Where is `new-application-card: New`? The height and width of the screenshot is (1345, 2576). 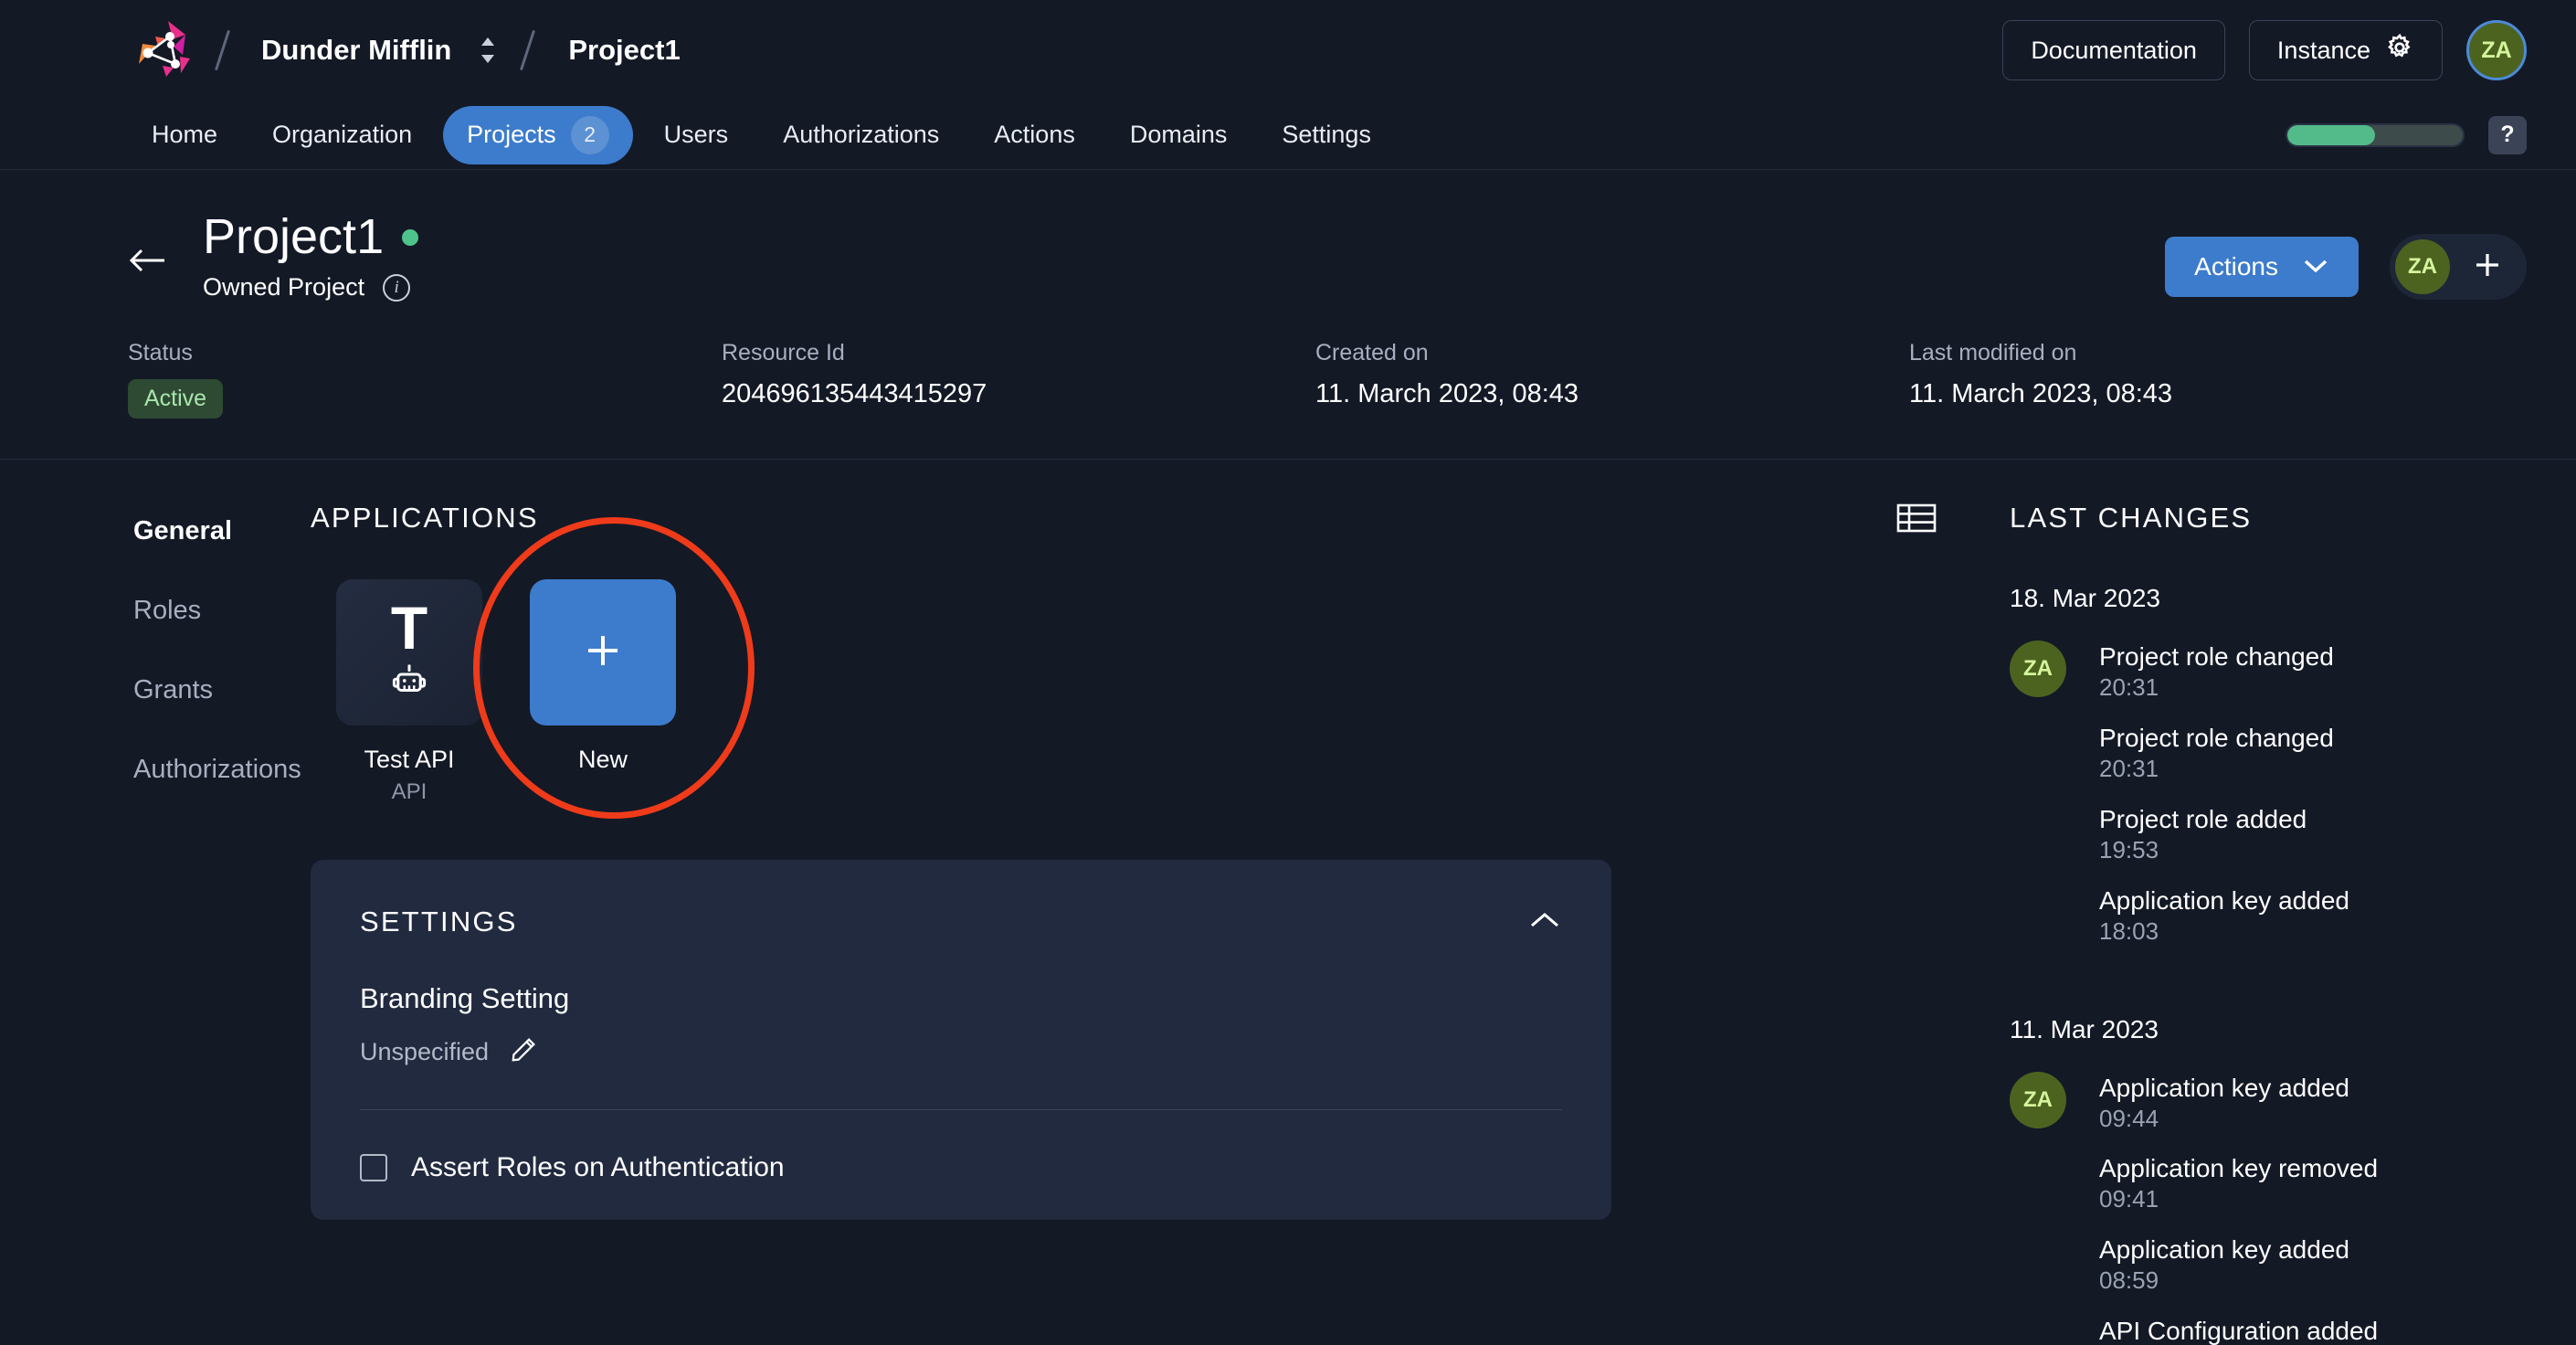 new-application-card: New is located at coordinates (603, 692).